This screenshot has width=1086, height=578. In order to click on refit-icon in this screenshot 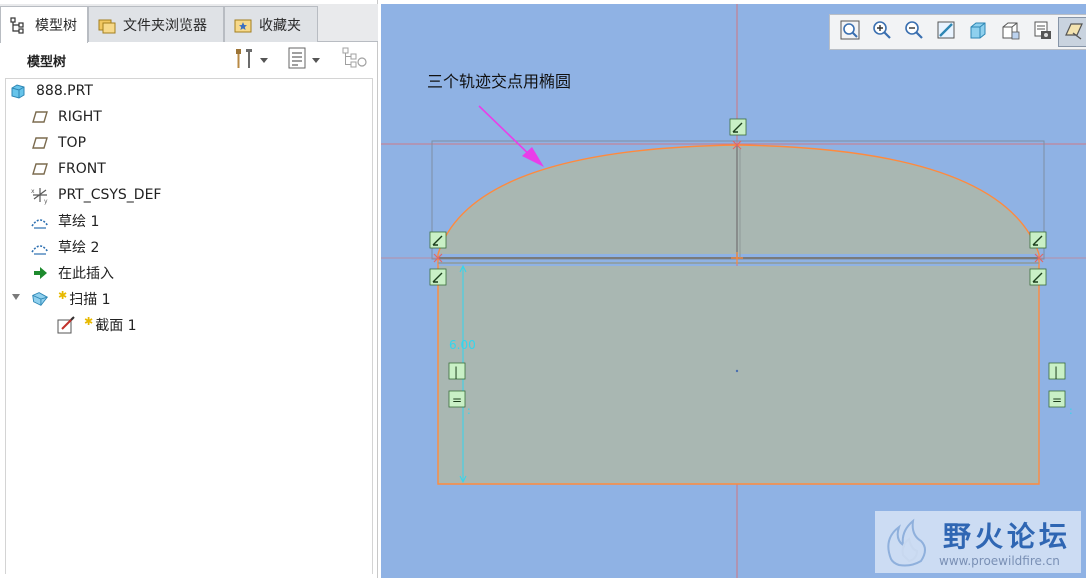, I will do `click(850, 32)`.